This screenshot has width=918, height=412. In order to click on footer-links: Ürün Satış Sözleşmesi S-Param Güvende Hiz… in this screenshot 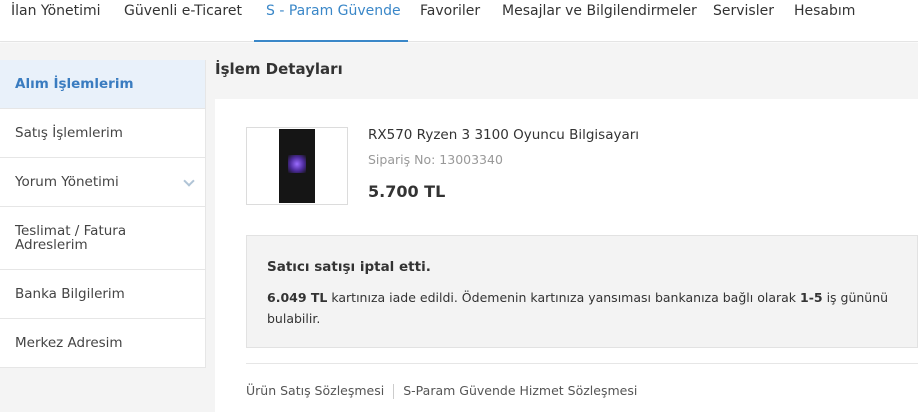, I will do `click(441, 391)`.